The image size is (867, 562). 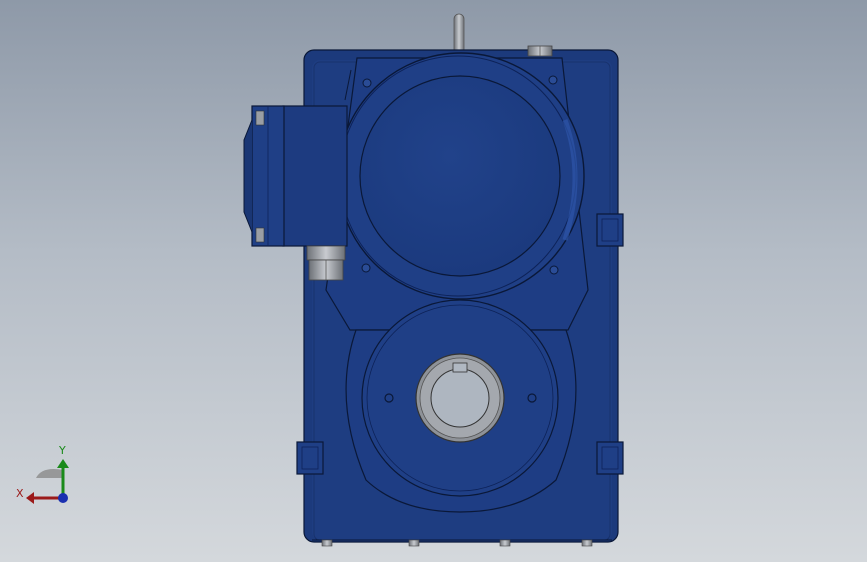 What do you see at coordinates (62, 450) in the screenshot?
I see `y-axis-label: Y` at bounding box center [62, 450].